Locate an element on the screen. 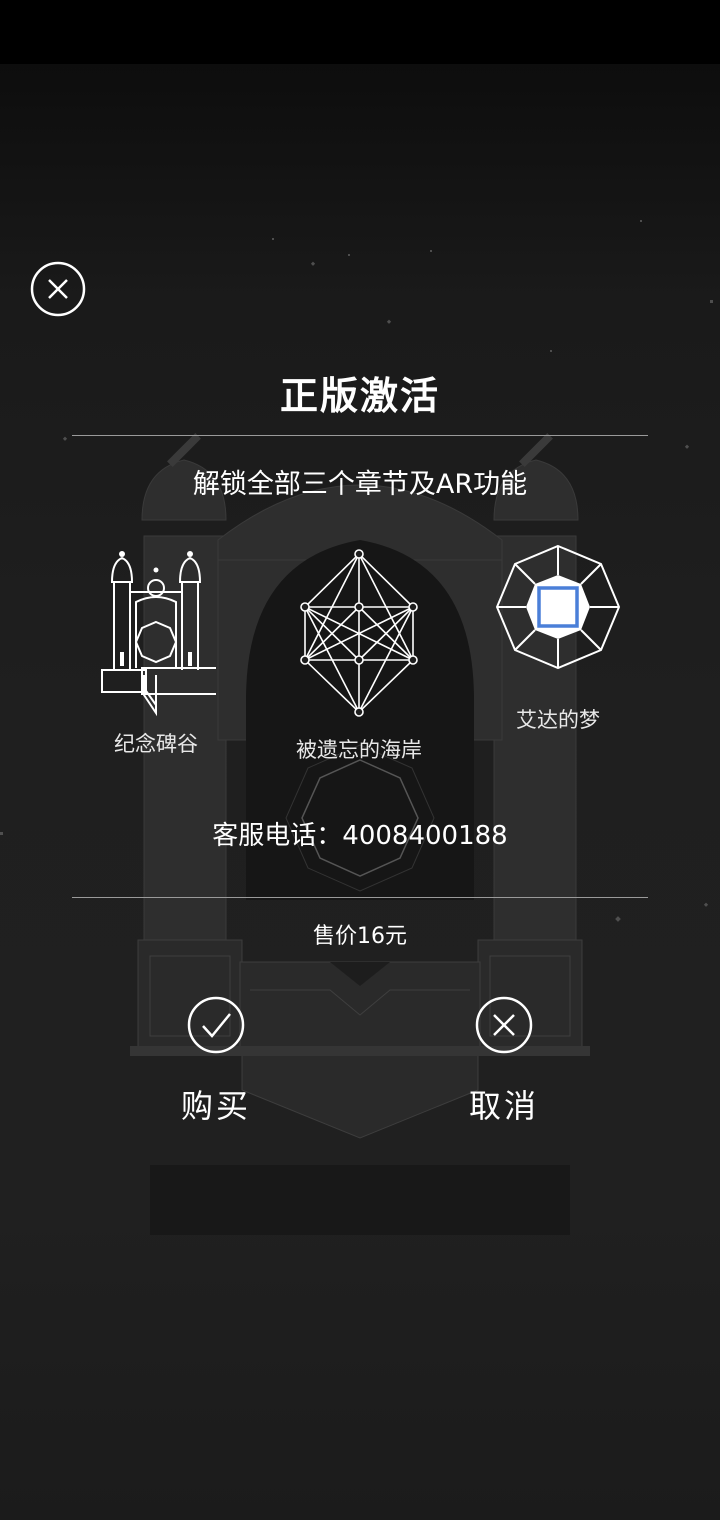 This screenshot has height=1520, width=720. buy-button: 购买 is located at coordinates (216, 1061).